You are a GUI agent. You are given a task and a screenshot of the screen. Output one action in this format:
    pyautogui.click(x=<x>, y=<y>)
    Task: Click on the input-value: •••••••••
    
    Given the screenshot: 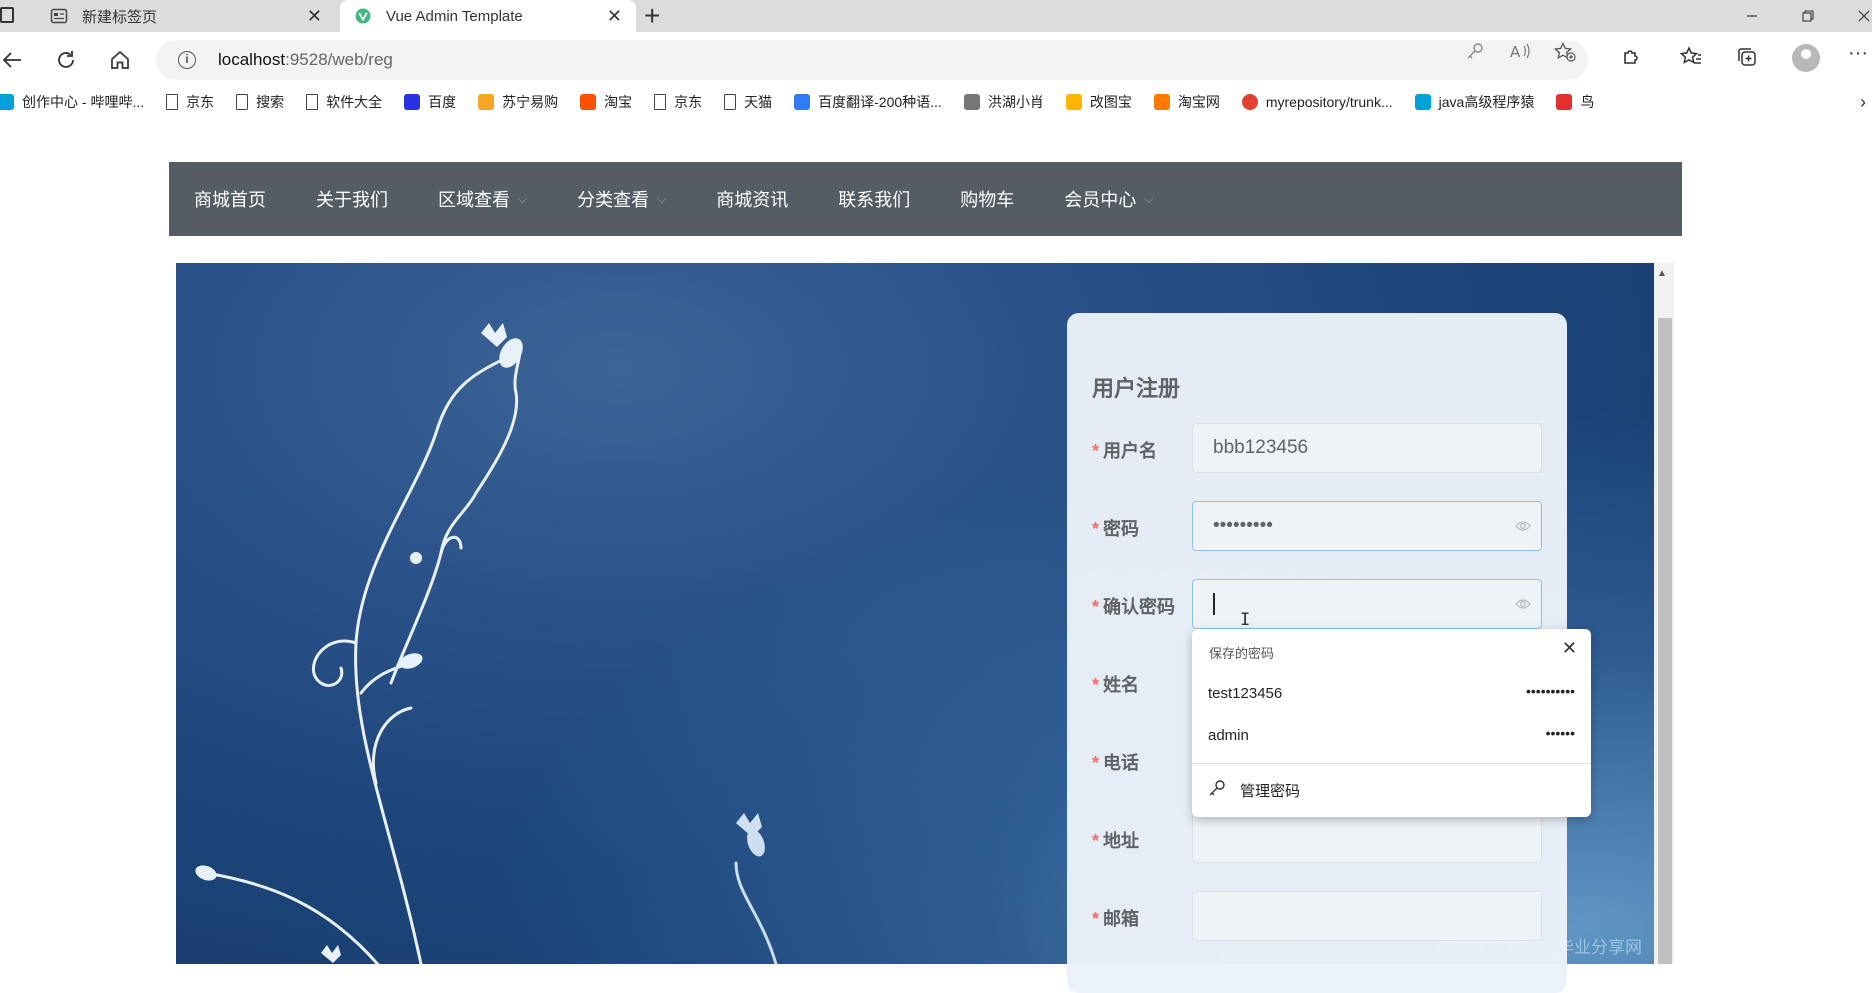 What is the action you would take?
    pyautogui.click(x=1243, y=525)
    